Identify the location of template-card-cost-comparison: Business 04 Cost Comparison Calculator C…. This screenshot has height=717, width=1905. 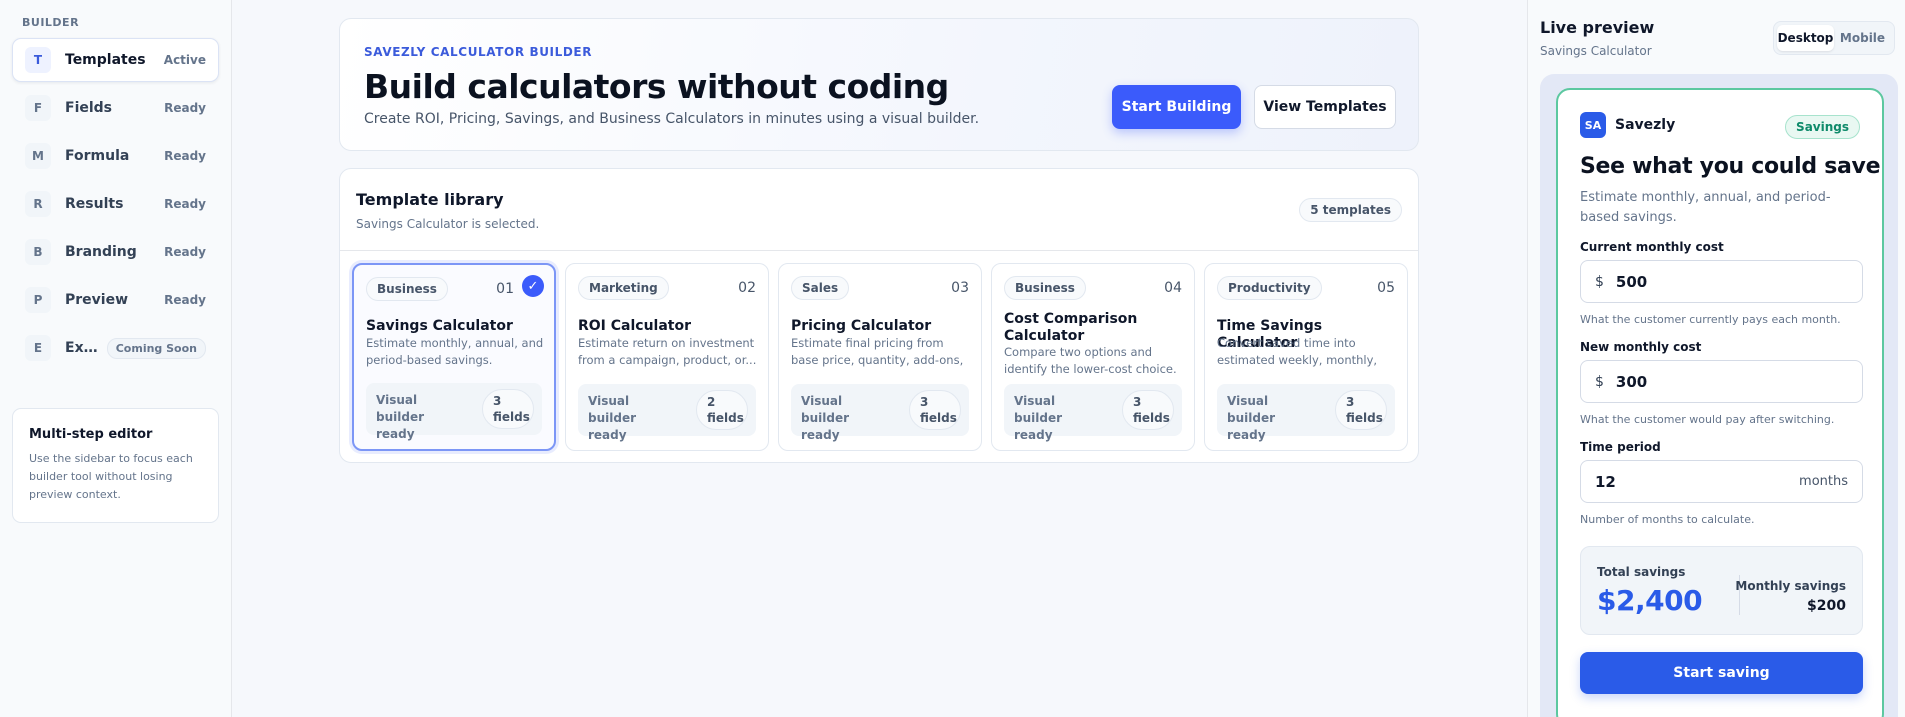
(1093, 357).